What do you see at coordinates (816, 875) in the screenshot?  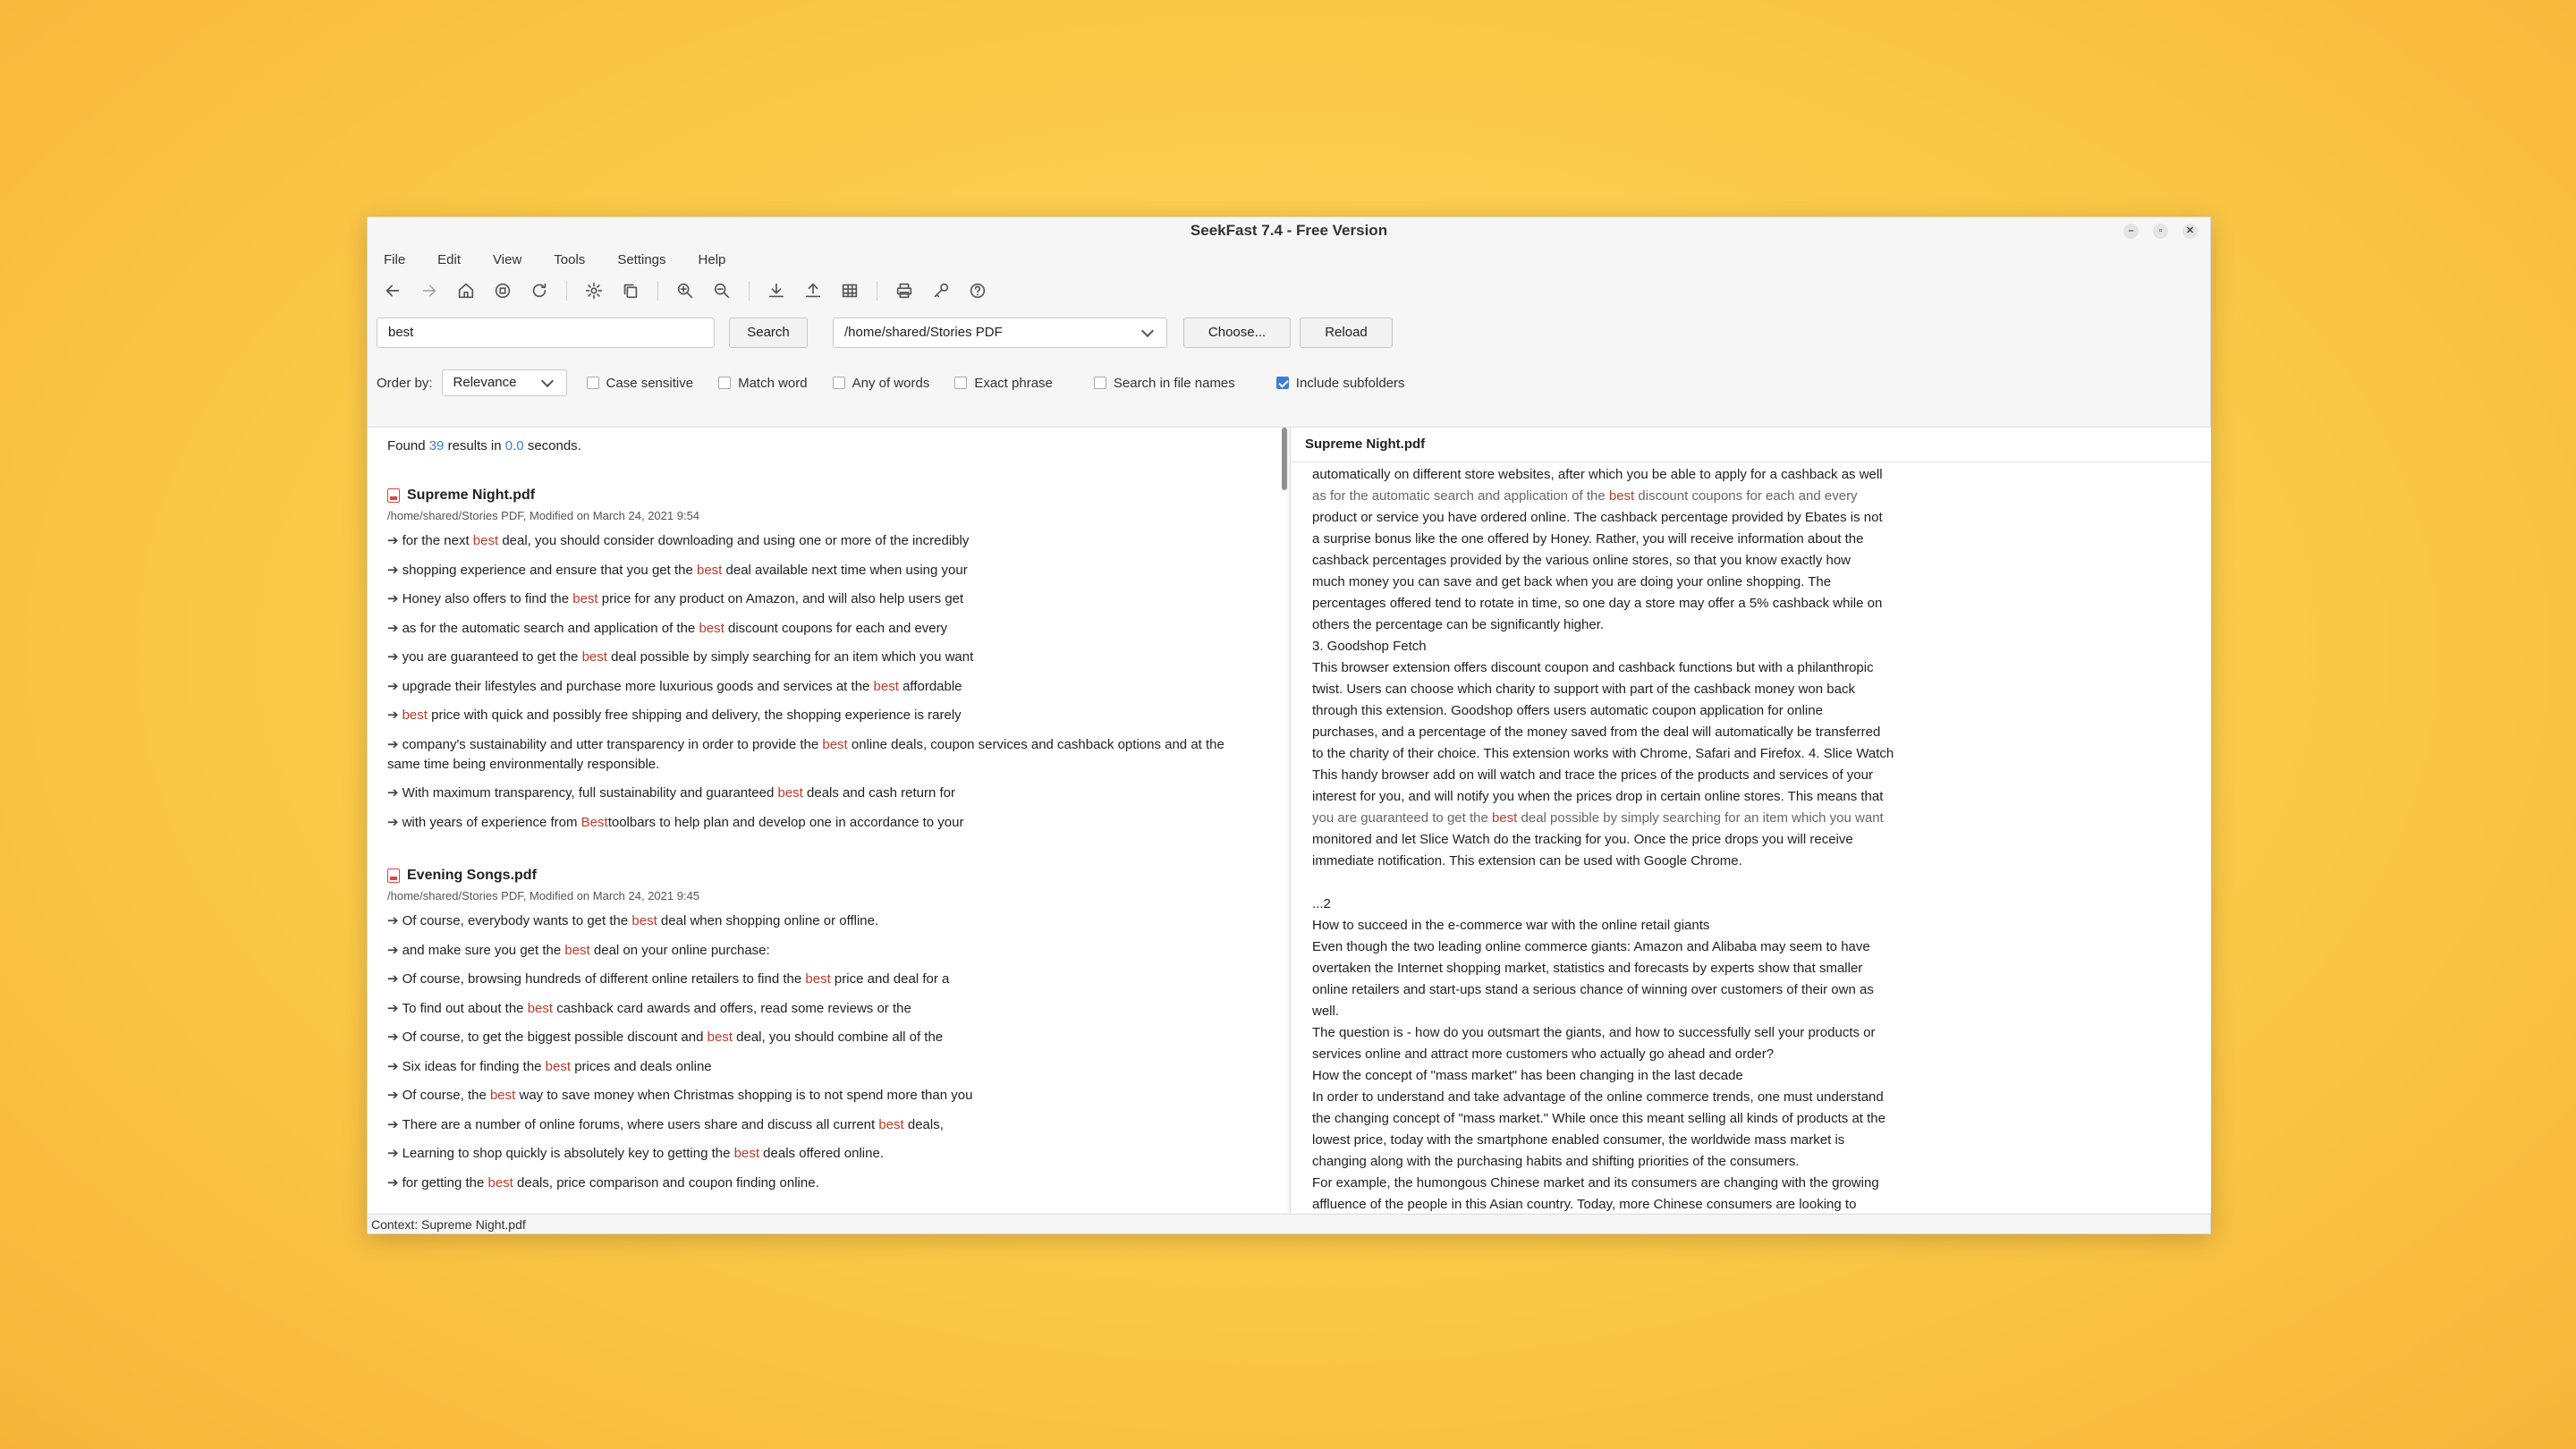 I see `result-file-name: Evening Songs.pdf` at bounding box center [816, 875].